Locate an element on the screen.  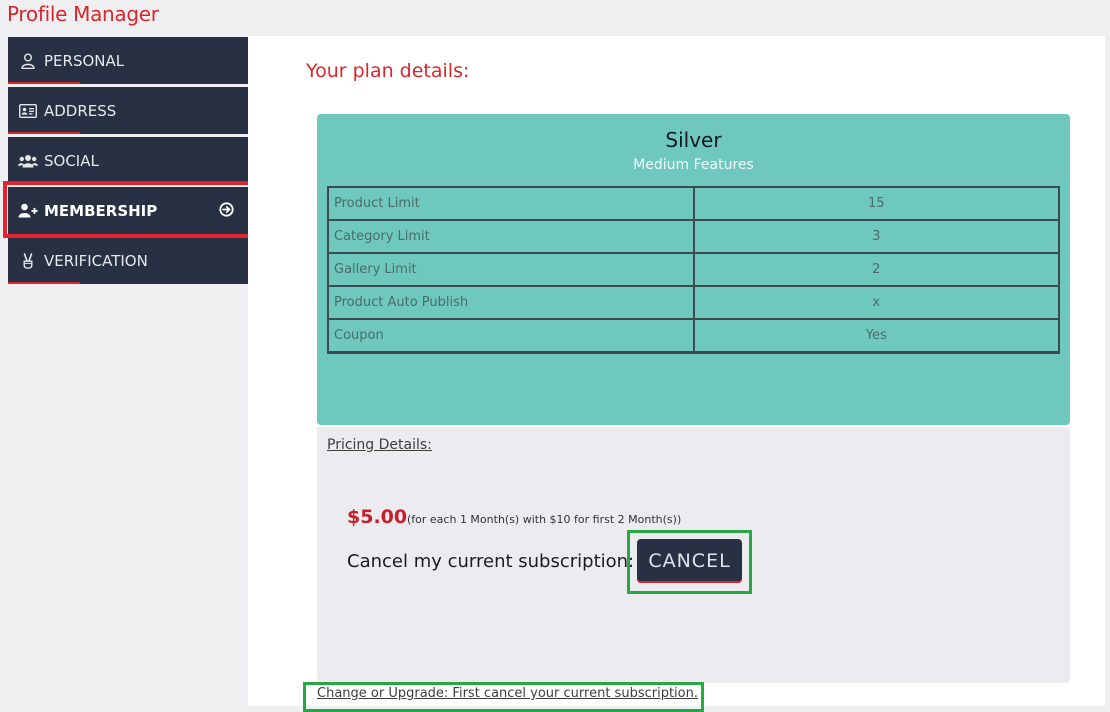
id-card-icon is located at coordinates (28, 111).